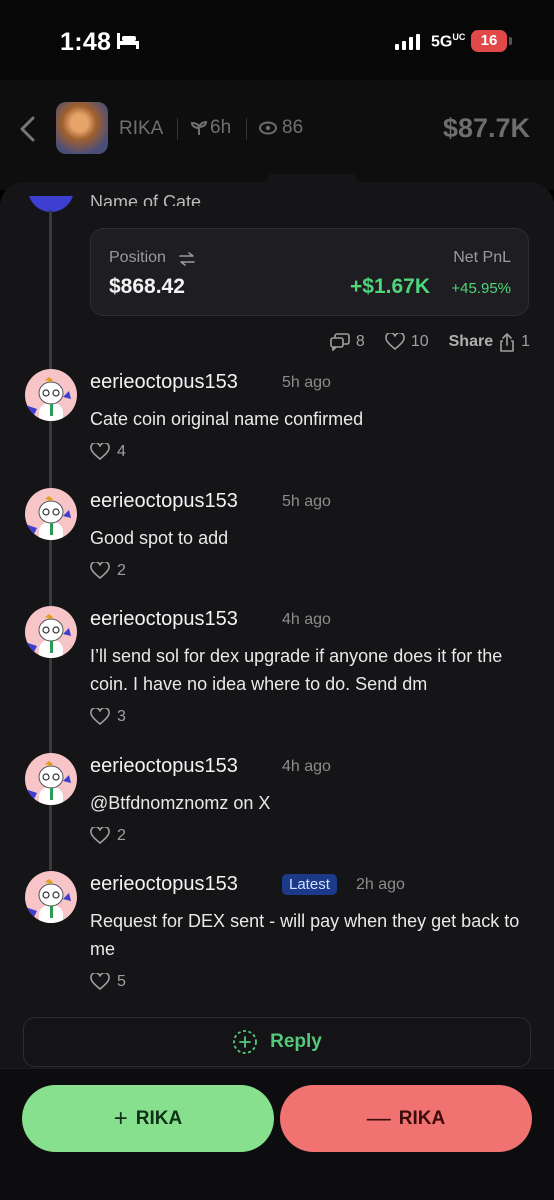 This screenshot has width=554, height=1200. What do you see at coordinates (82, 128) in the screenshot?
I see `token-avatar` at bounding box center [82, 128].